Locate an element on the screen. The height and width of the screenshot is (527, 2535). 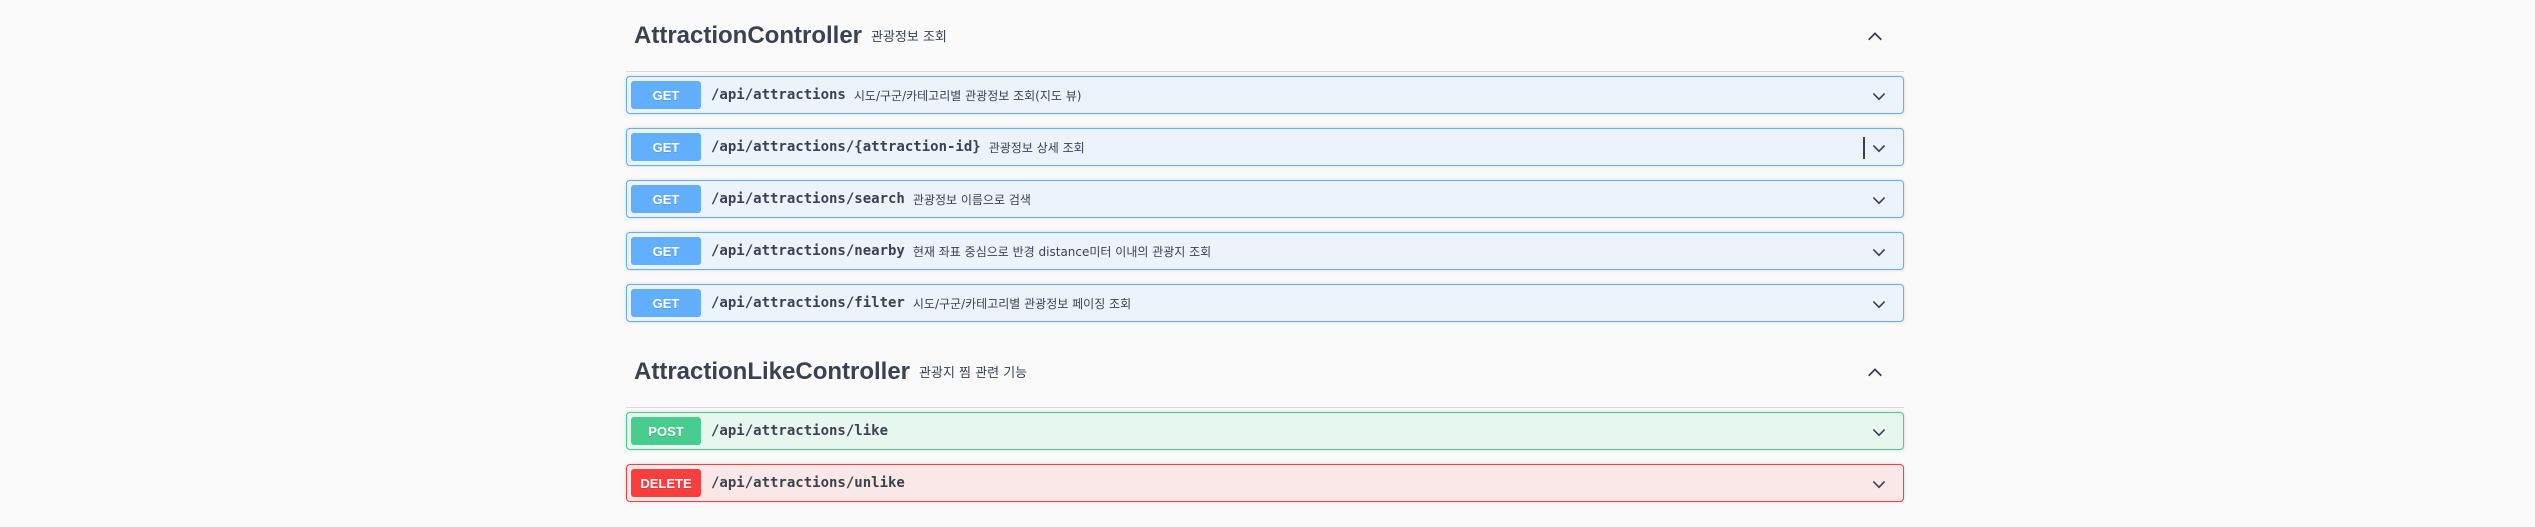
operation-summary: 관광정보 이름으로 검색 is located at coordinates (971, 199).